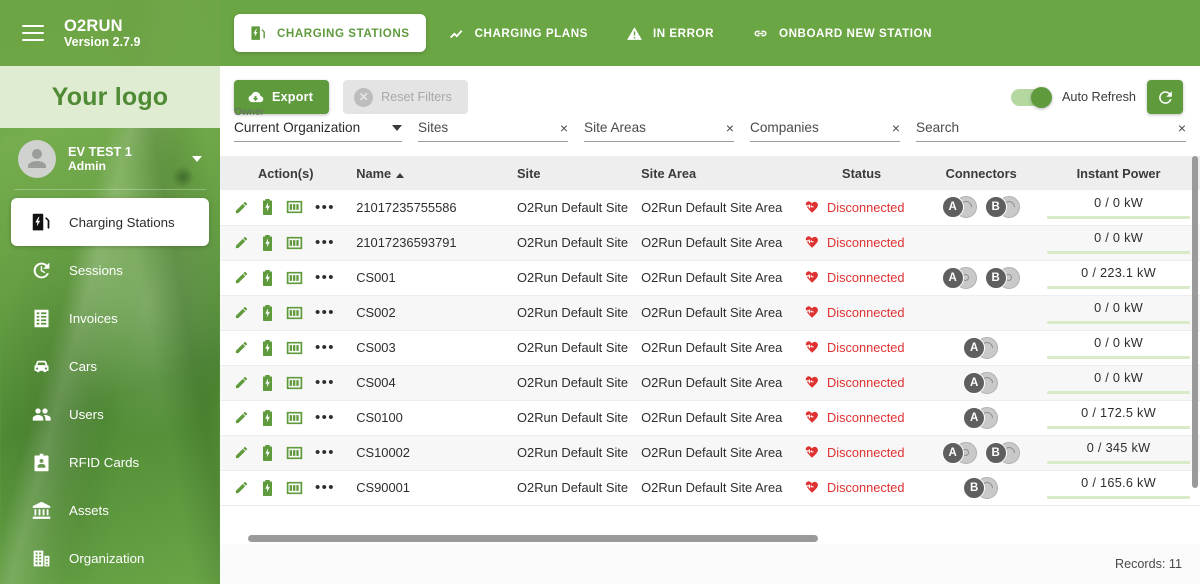 The width and height of the screenshot is (1200, 584). Describe the element at coordinates (110, 510) in the screenshot. I see `sidebar-item-assets: Assets` at that location.